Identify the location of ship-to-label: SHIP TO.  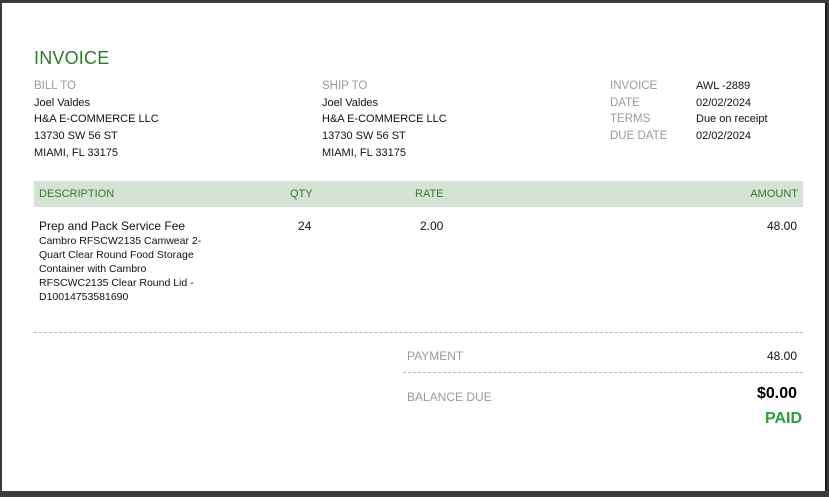
(345, 86).